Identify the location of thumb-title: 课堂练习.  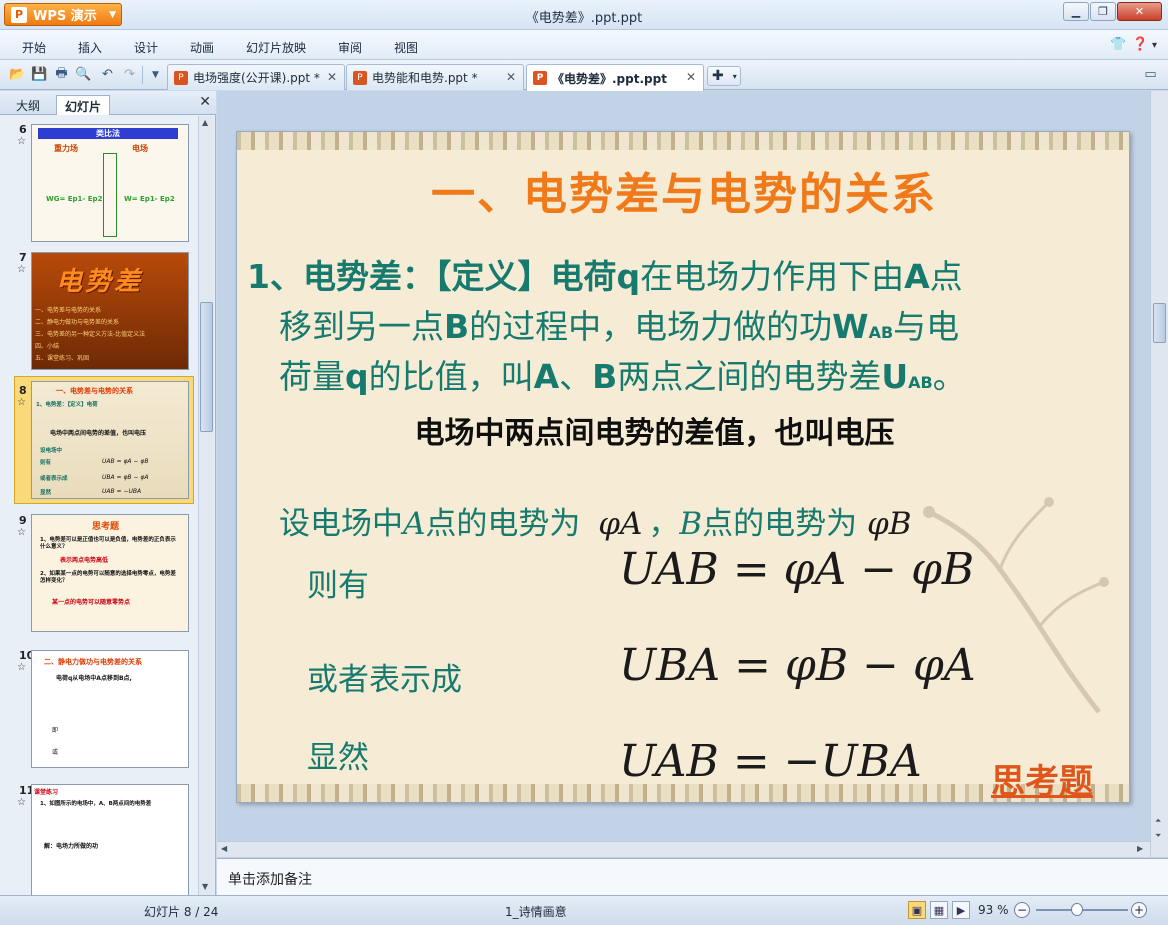
(46, 792).